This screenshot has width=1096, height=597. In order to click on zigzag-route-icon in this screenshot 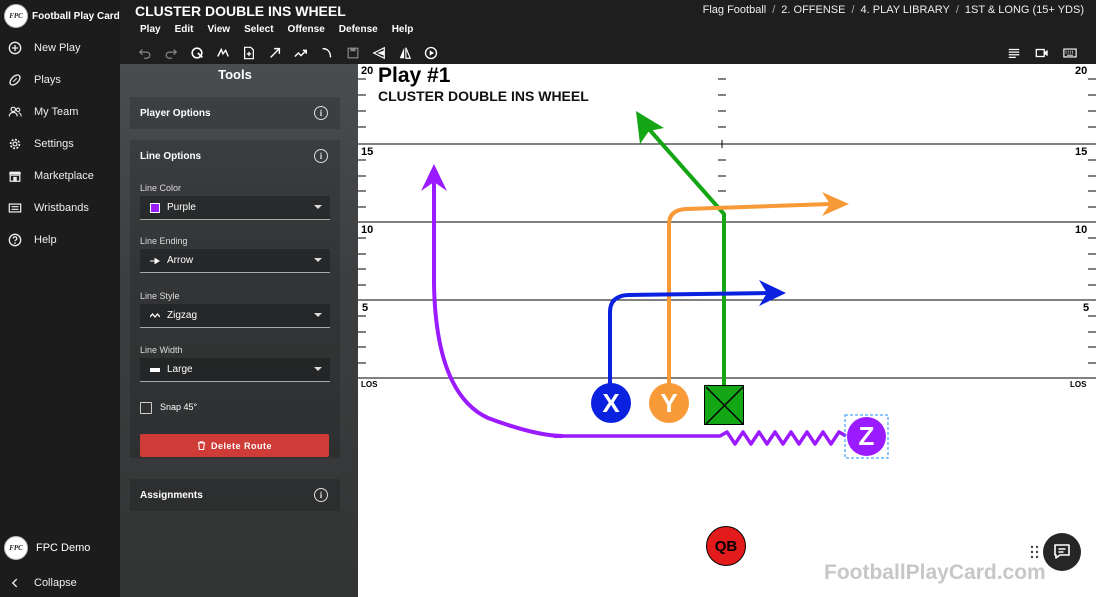, I will do `click(300, 53)`.